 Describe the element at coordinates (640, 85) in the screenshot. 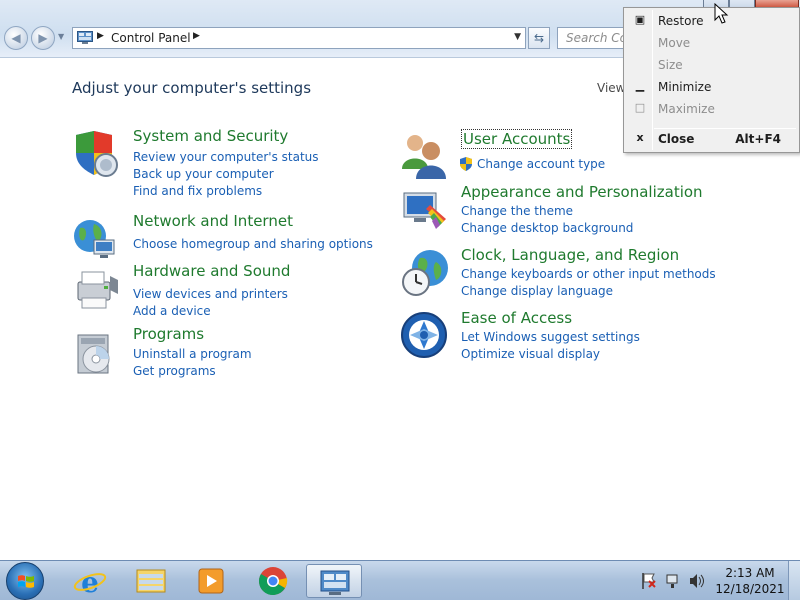

I see `minimize-icon: ▁` at that location.